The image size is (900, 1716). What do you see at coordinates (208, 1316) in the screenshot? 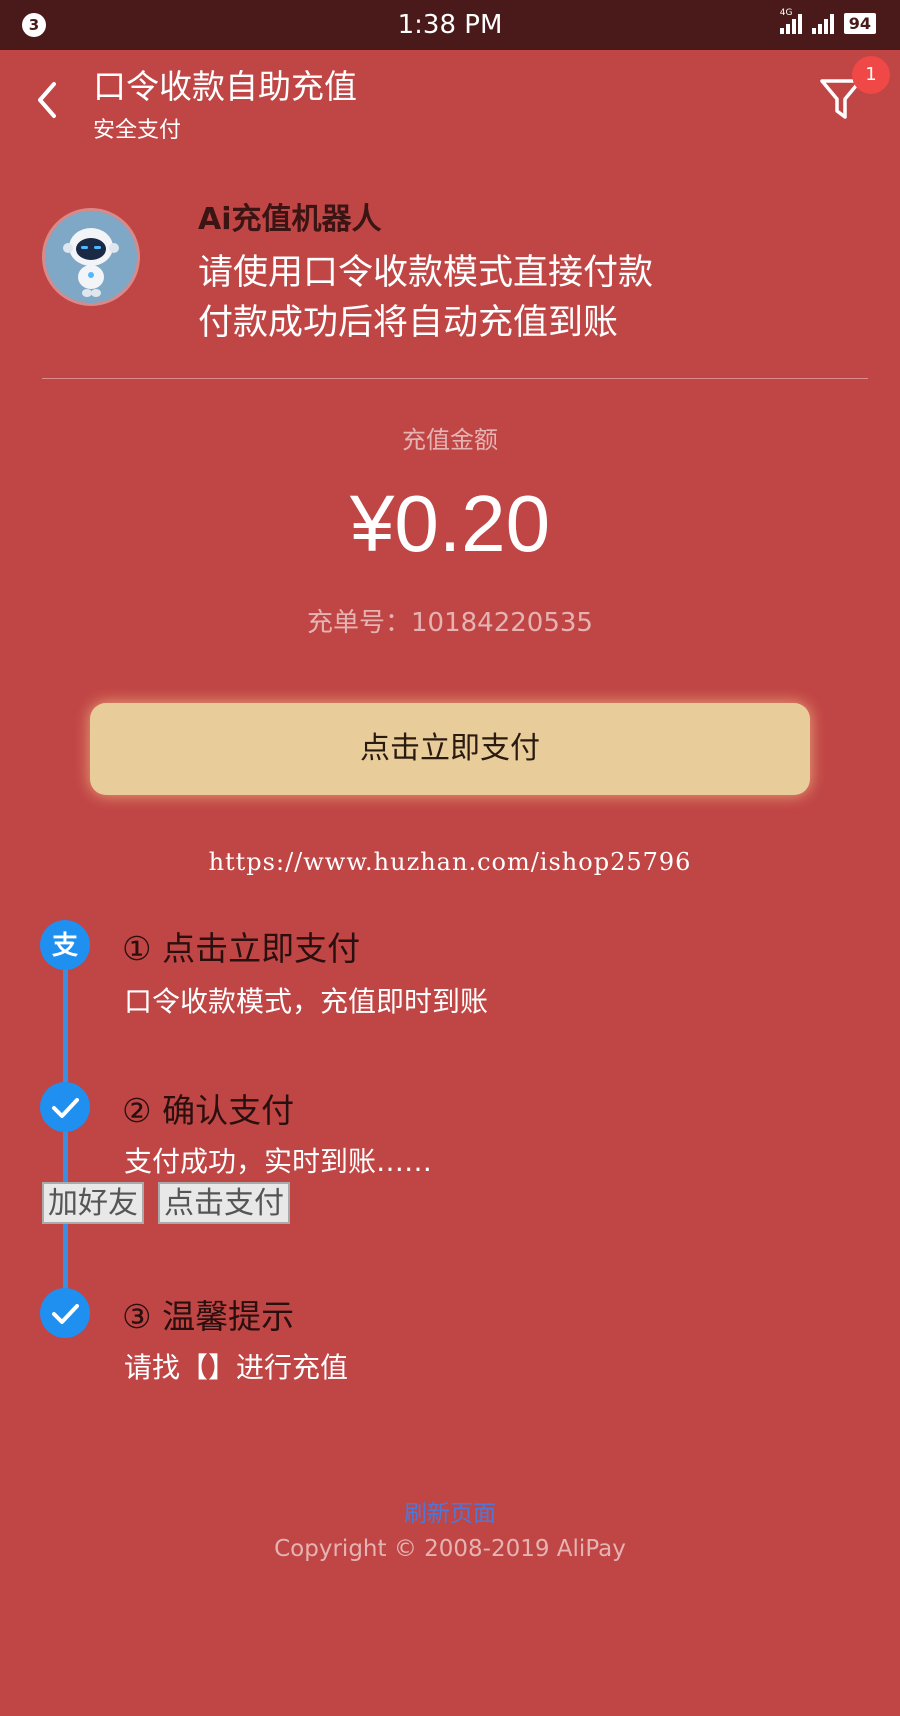
I see `step-3-title: ③ 温馨提示` at bounding box center [208, 1316].